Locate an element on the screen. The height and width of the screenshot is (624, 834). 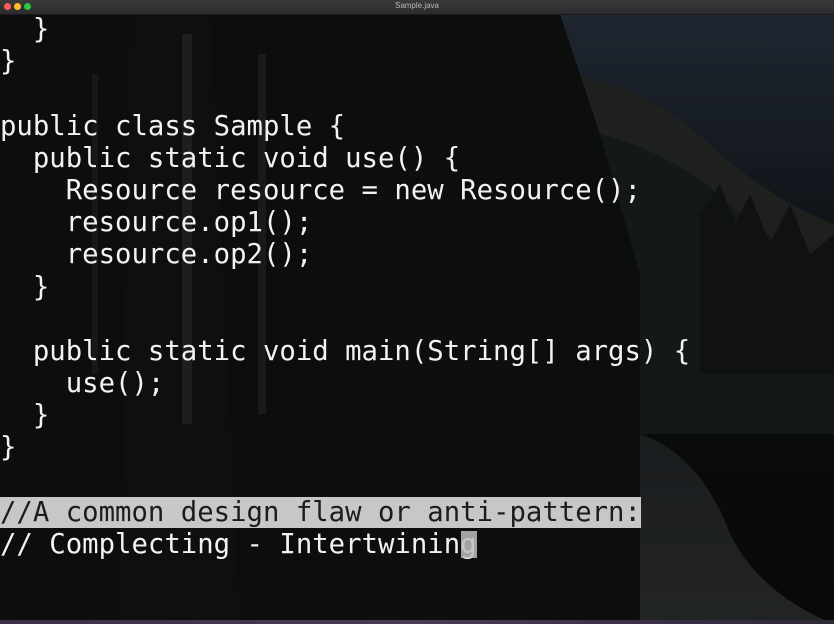
text-cursor is located at coordinates (468, 544).